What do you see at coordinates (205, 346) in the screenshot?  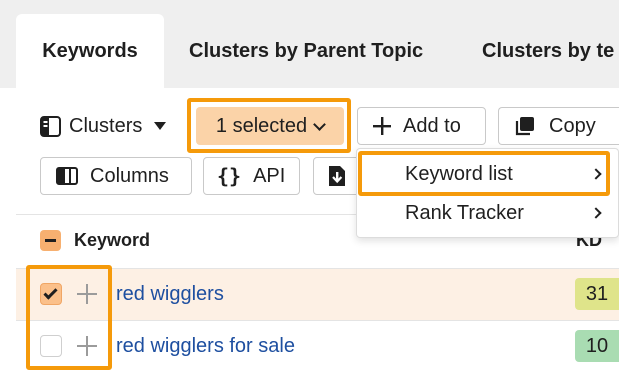 I see `keyword-link: red wigglers for sale` at bounding box center [205, 346].